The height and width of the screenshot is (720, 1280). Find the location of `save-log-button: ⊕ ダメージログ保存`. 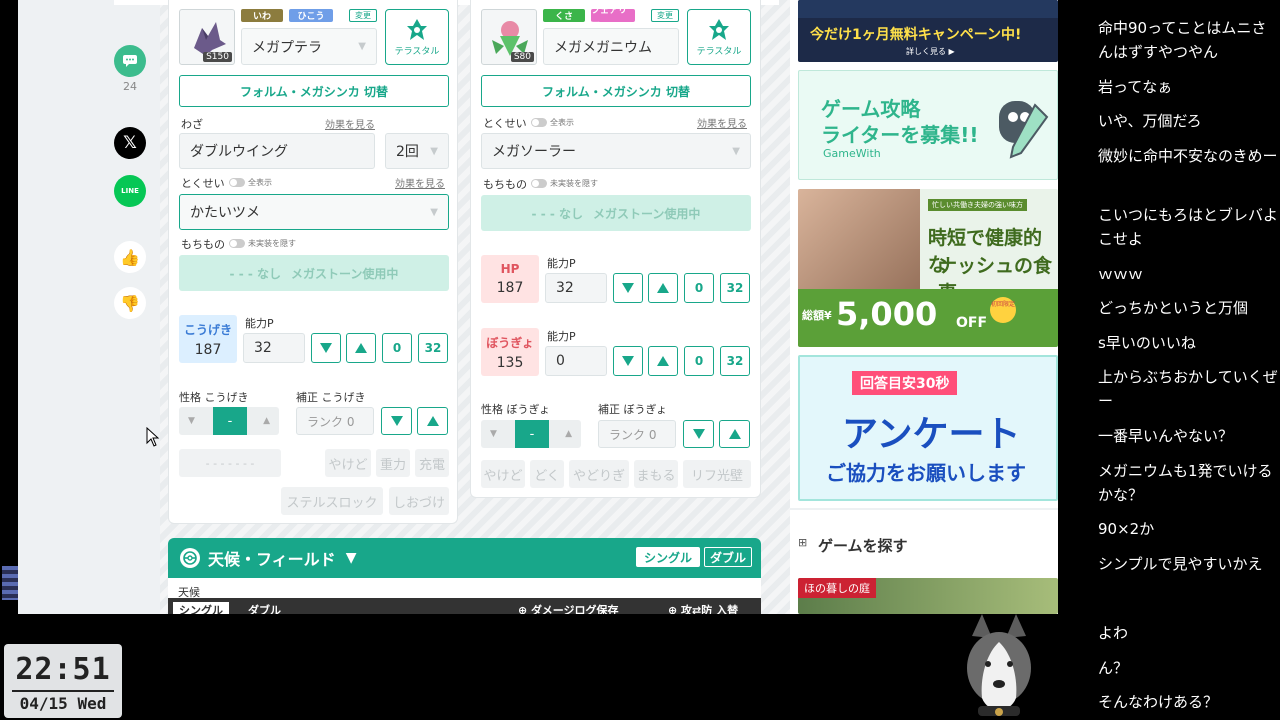

save-log-button: ⊕ ダメージログ保存 is located at coordinates (568, 608).